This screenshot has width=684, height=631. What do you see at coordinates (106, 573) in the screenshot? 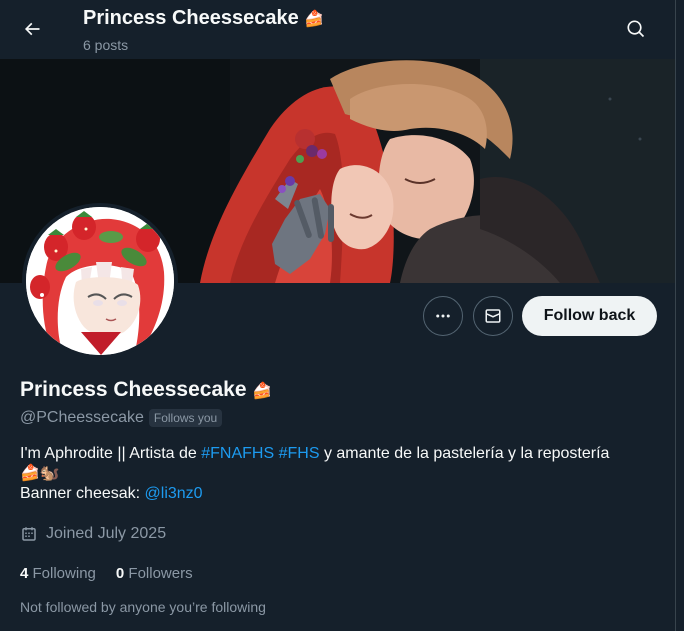
I see `follow-counts: 4 Following 0 Followers` at bounding box center [106, 573].